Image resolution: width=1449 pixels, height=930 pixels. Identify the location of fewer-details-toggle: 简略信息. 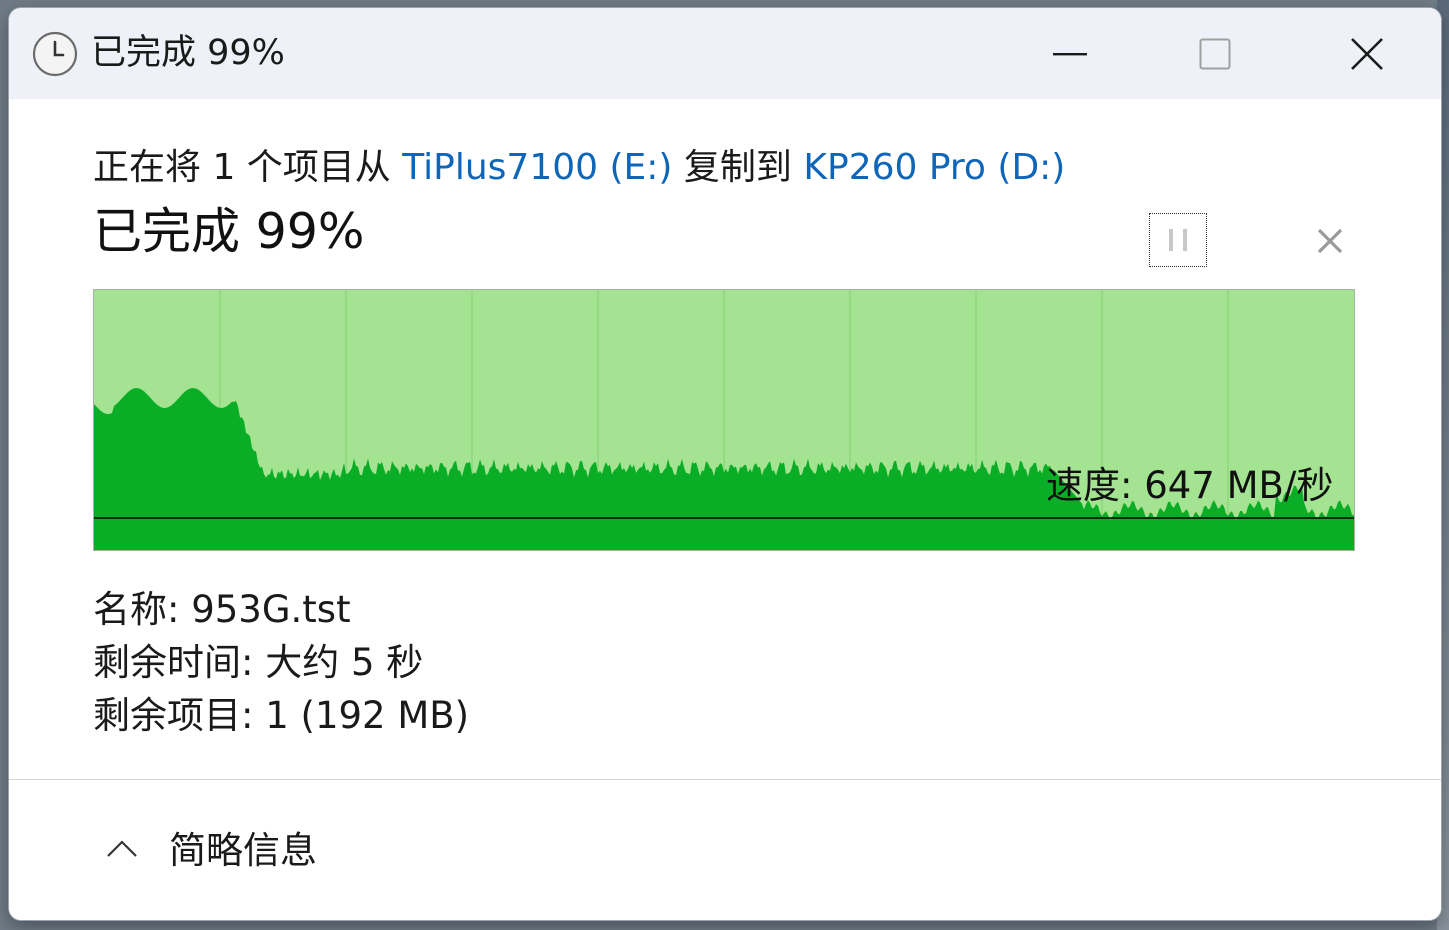
(239, 850).